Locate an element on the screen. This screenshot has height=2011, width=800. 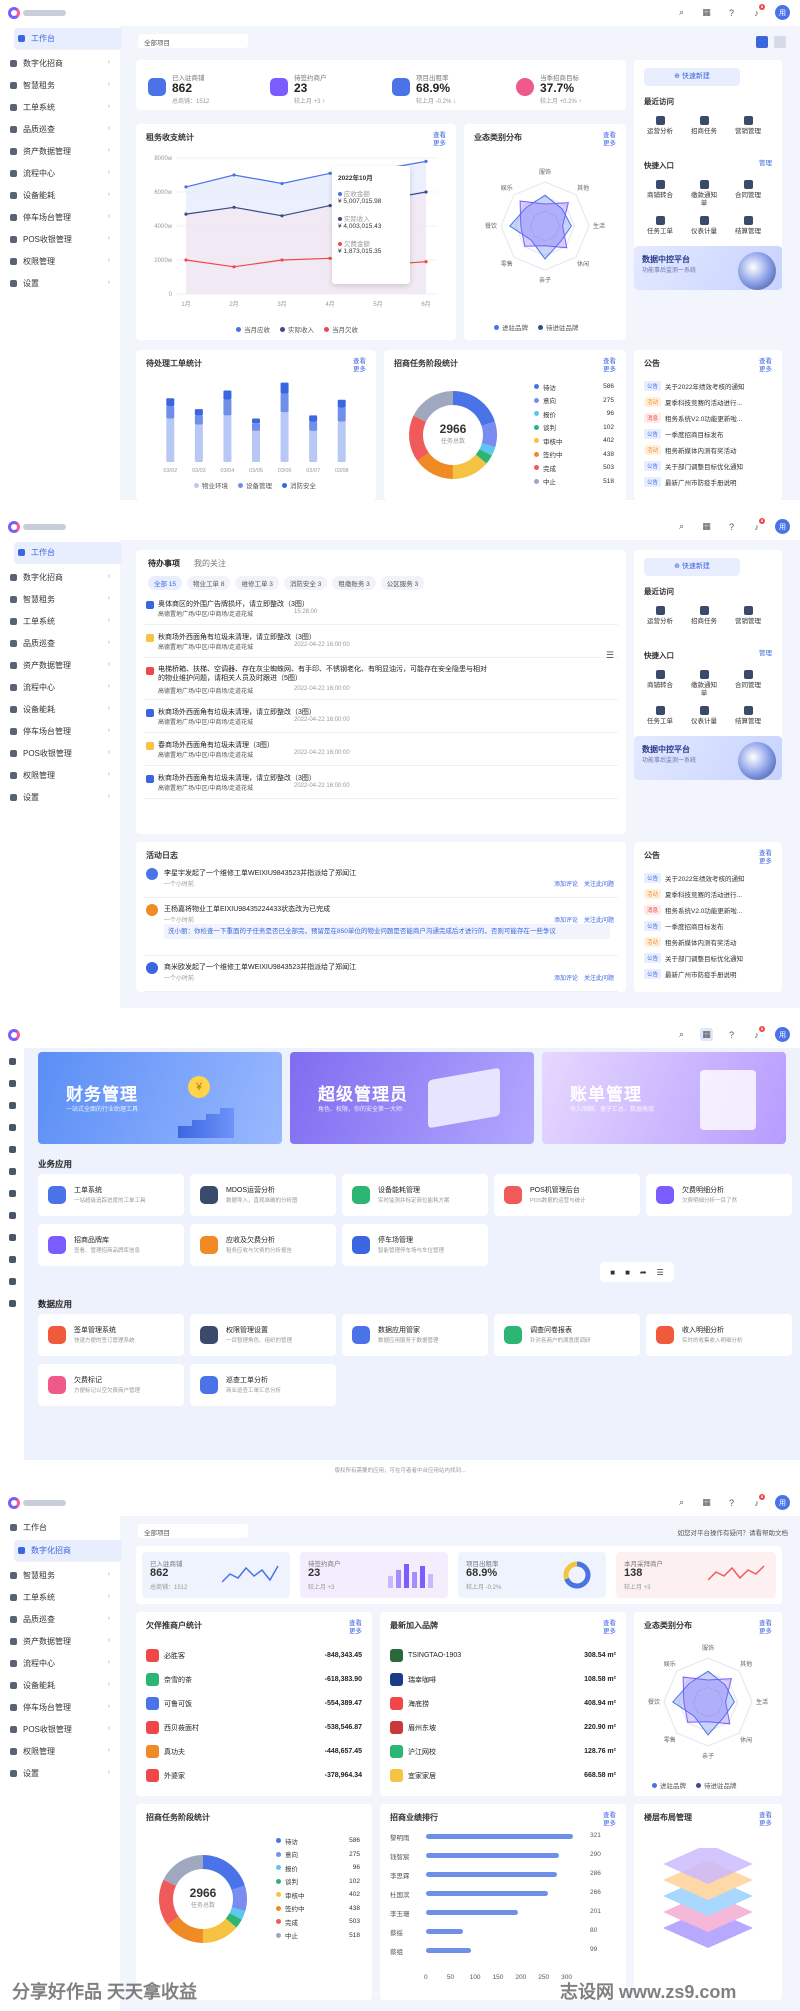
filter-chip: 消防安全 3 is located at coordinates (305, 583).